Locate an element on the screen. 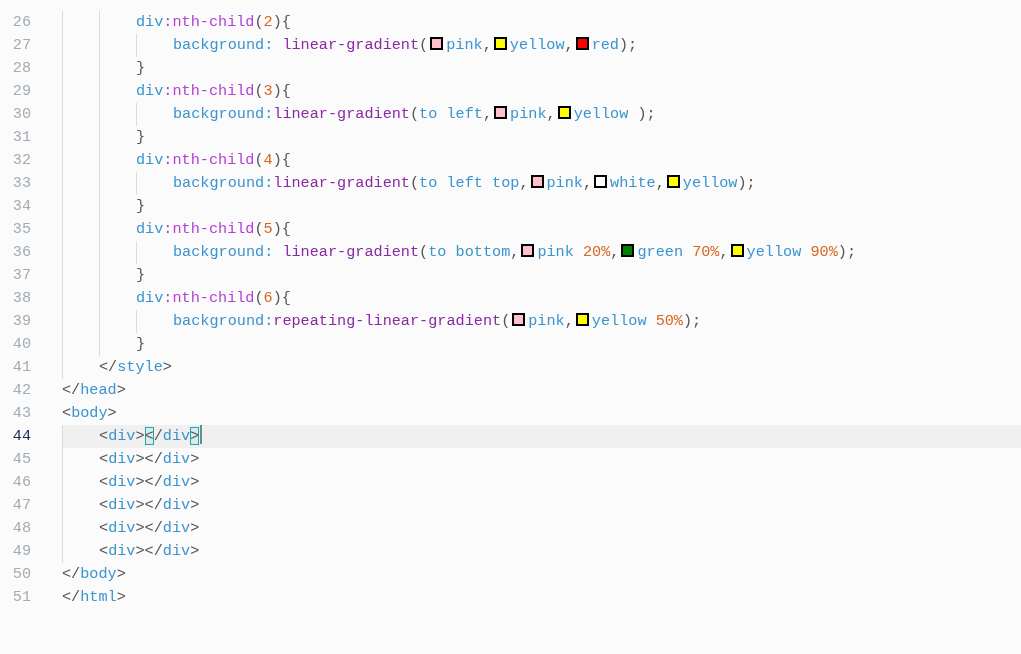 This screenshot has height=654, width=1021. line-number: 49 is located at coordinates (21, 551).